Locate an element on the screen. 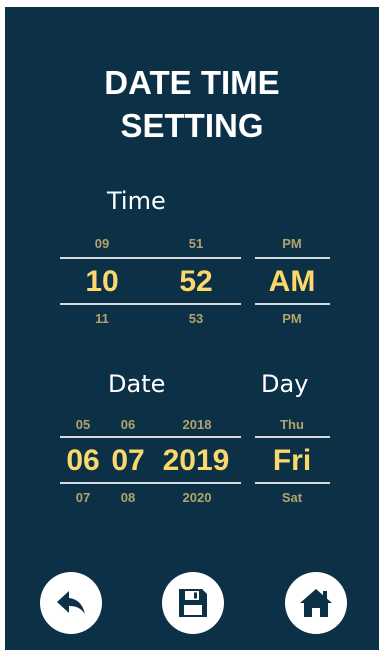  home-icon is located at coordinates (316, 603).